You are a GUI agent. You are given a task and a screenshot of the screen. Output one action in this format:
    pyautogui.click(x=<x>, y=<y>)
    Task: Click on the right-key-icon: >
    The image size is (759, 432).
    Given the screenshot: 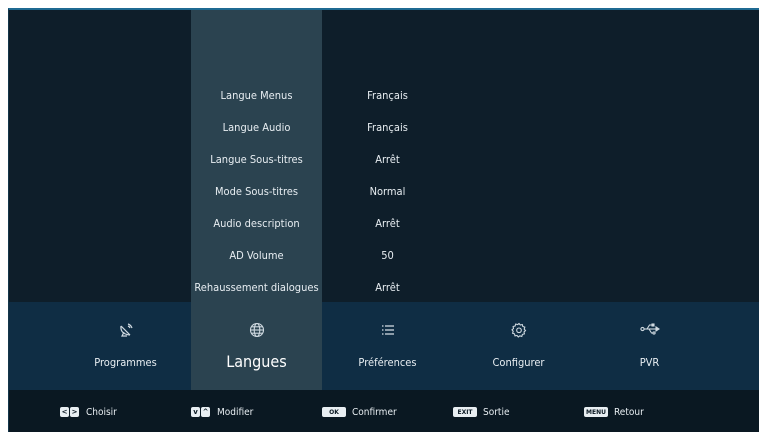 What is the action you would take?
    pyautogui.click(x=74, y=412)
    